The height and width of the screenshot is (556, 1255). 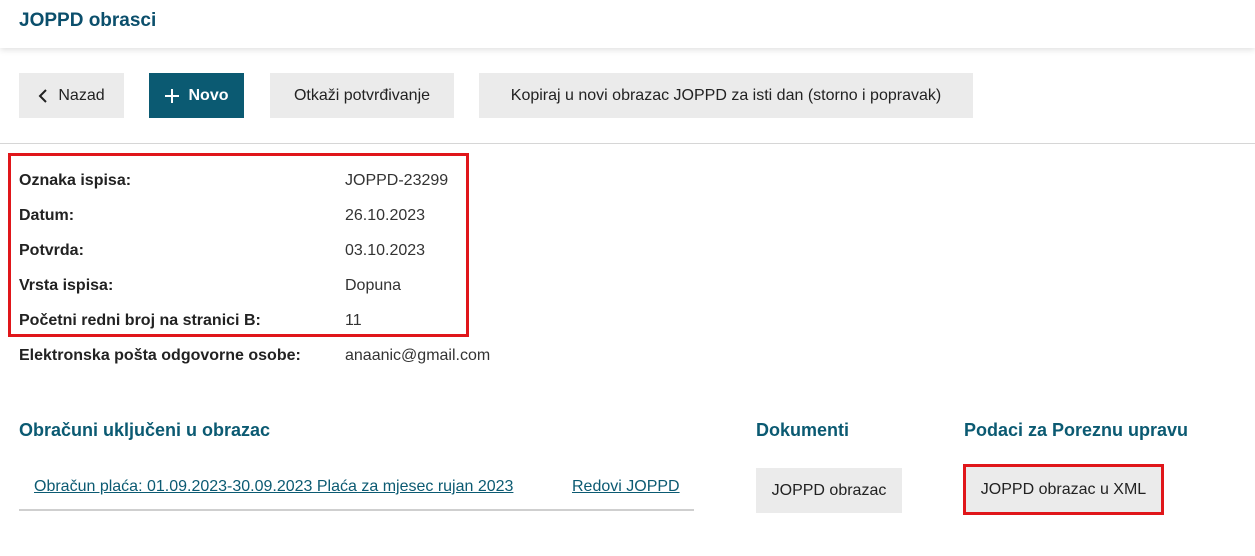 What do you see at coordinates (208, 95) in the screenshot?
I see `new-button-label: Novo` at bounding box center [208, 95].